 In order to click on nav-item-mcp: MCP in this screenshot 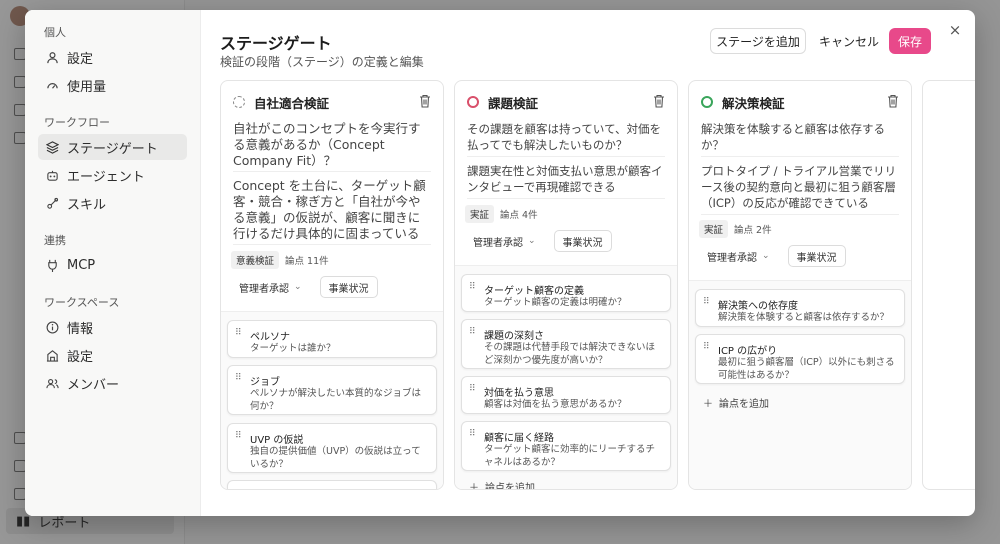, I will do `click(112, 265)`.